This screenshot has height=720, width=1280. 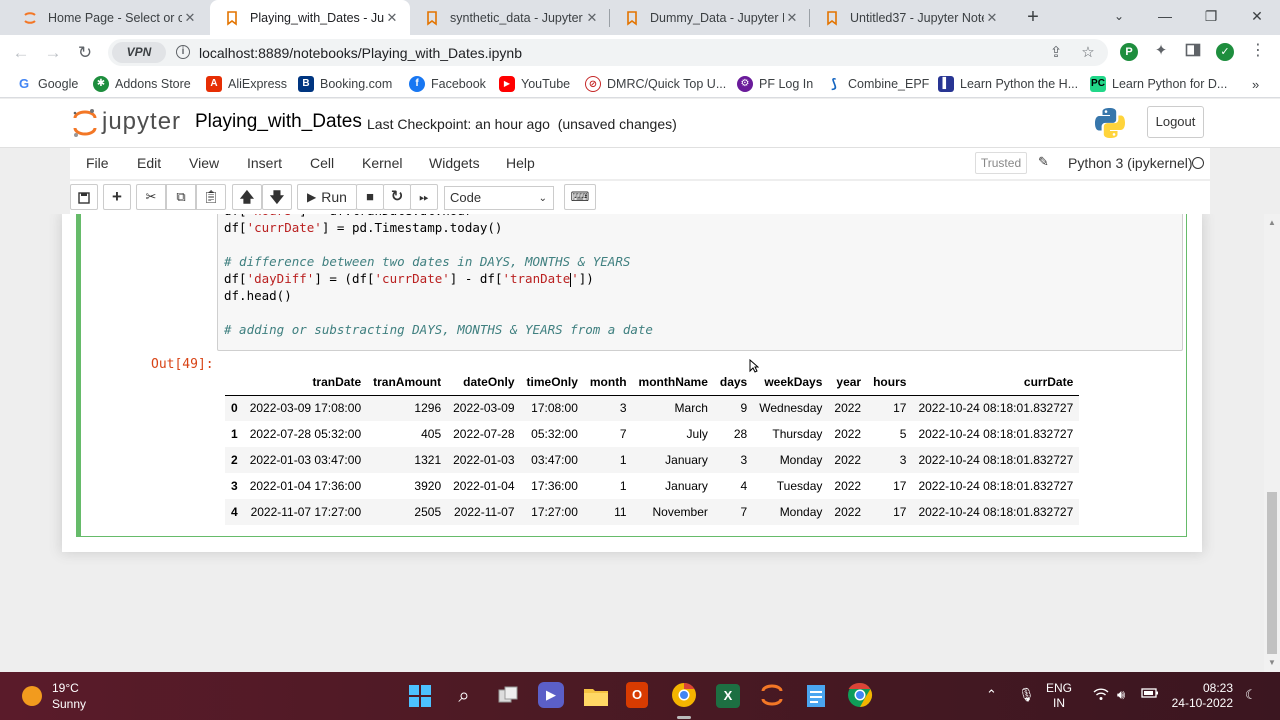 What do you see at coordinates (1119, 17) in the screenshot?
I see `tab-search-icon: ⌄` at bounding box center [1119, 17].